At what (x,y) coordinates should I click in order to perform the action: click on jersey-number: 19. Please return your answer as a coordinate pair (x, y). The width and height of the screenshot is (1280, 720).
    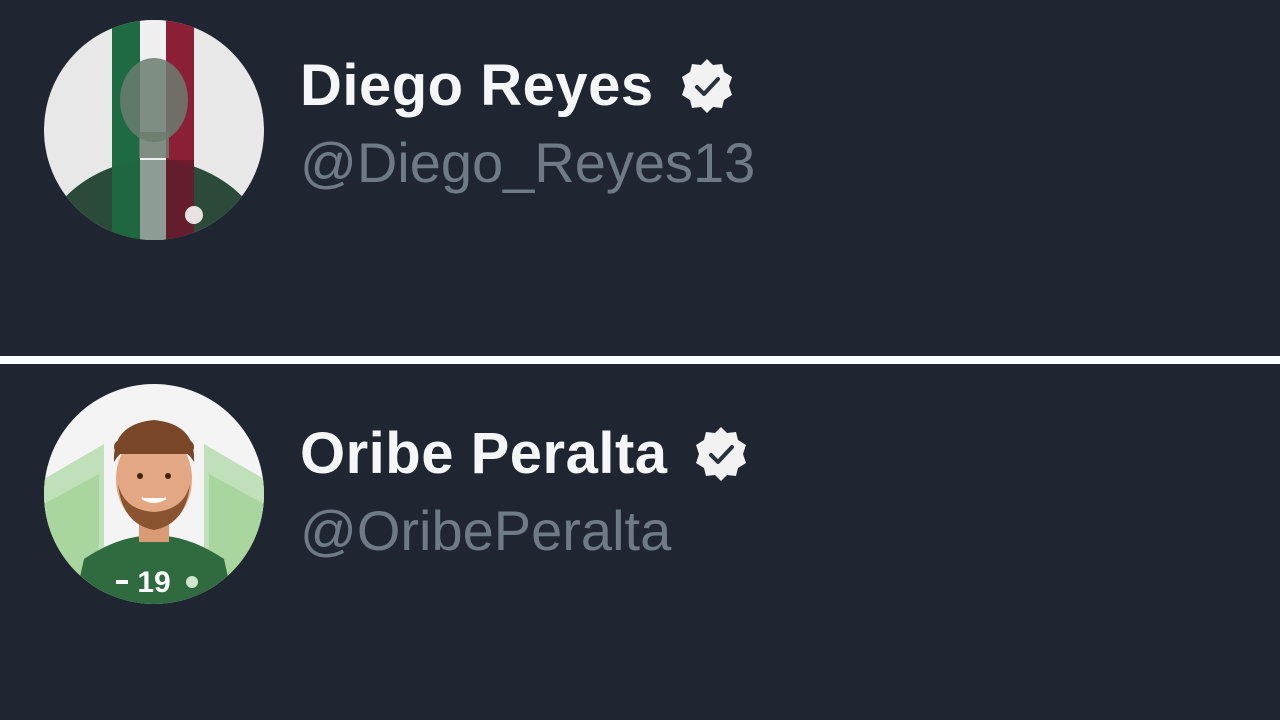
    Looking at the image, I should click on (153, 582).